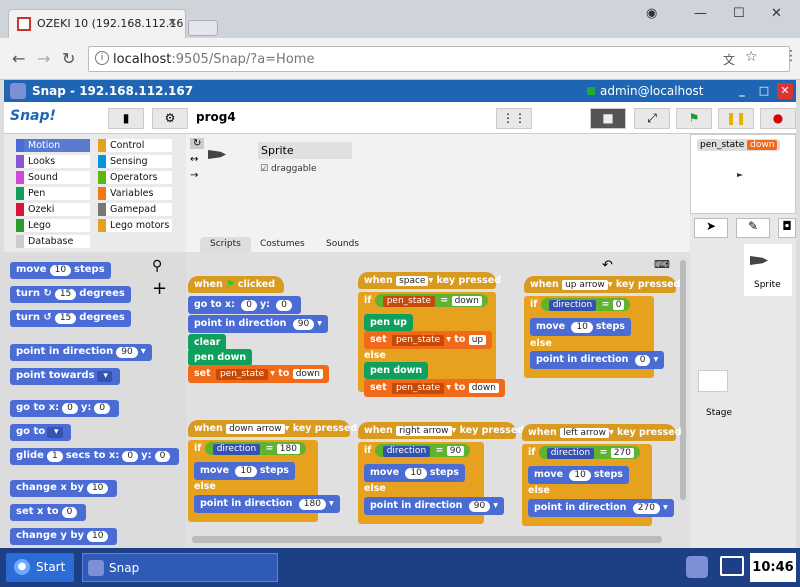 This screenshot has width=800, height=587. Describe the element at coordinates (220, 357) in the screenshot. I see `pen-down-block: pen down` at that location.